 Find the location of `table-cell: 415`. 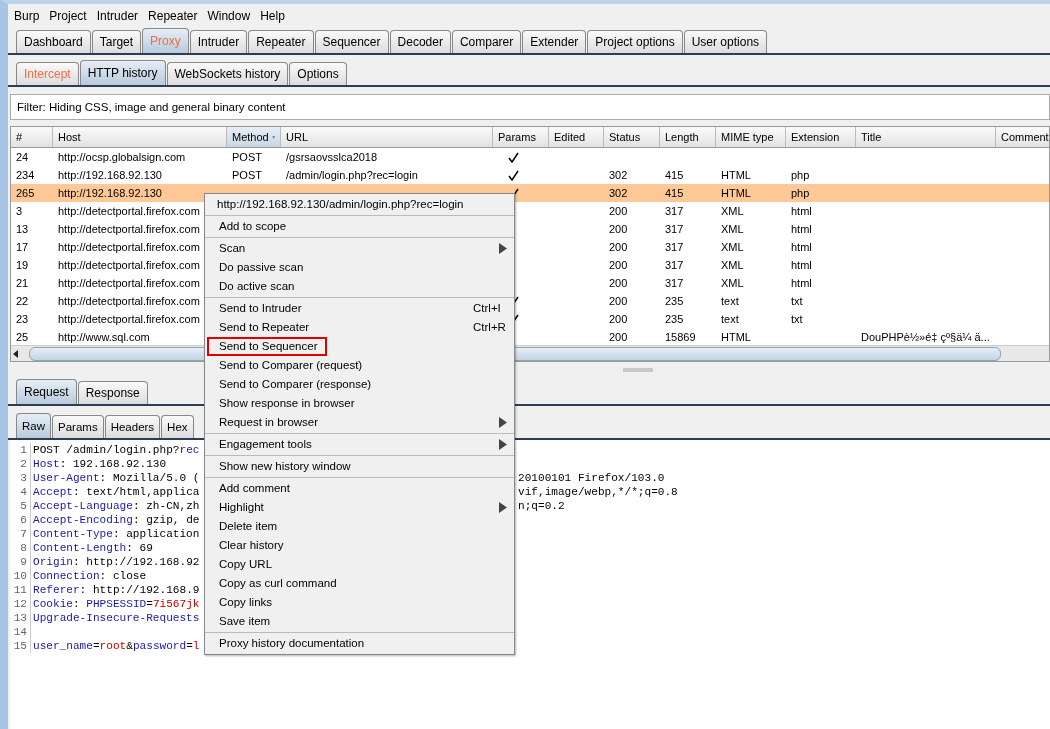

table-cell: 415 is located at coordinates (674, 175).